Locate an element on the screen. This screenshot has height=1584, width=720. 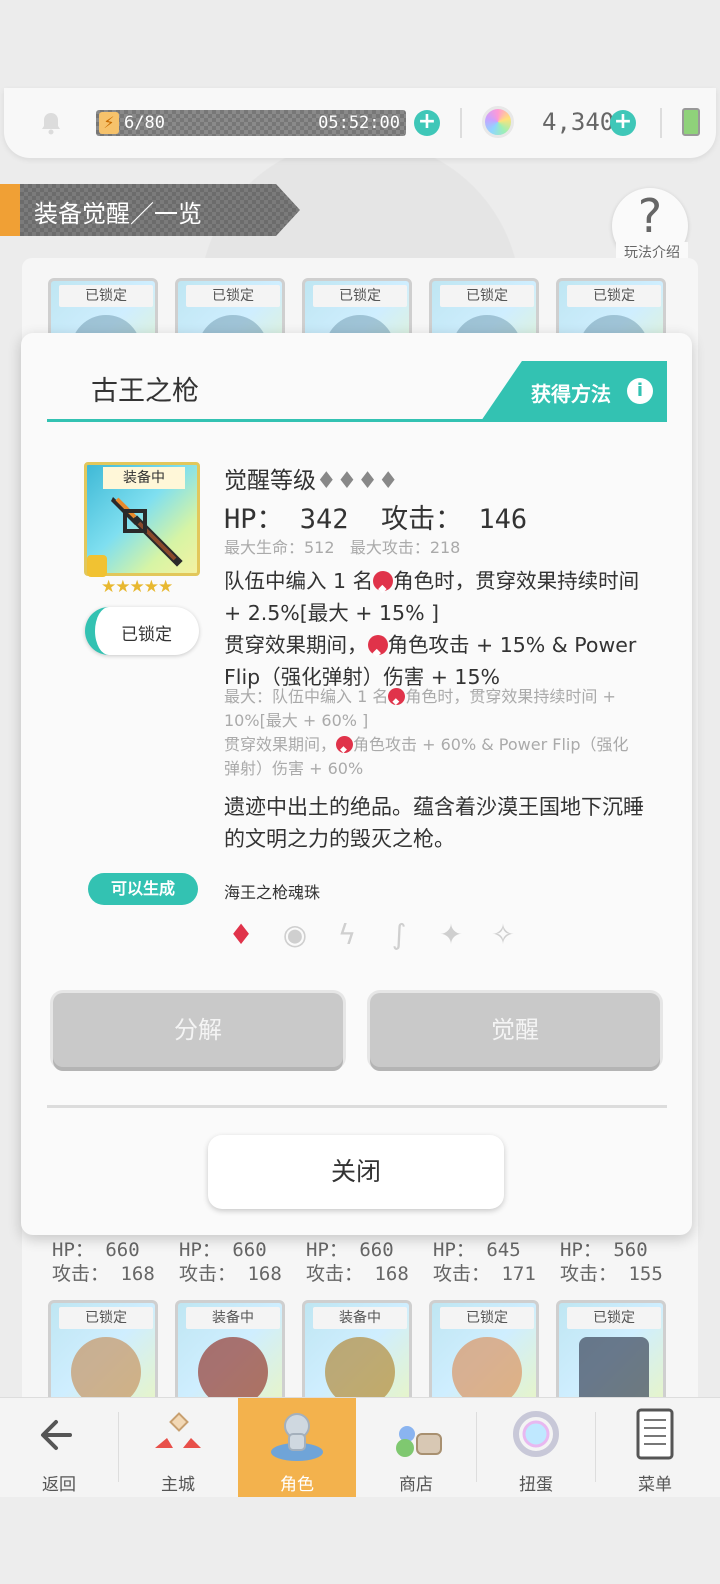
item-name: 古王之枪 is located at coordinates (145, 391).